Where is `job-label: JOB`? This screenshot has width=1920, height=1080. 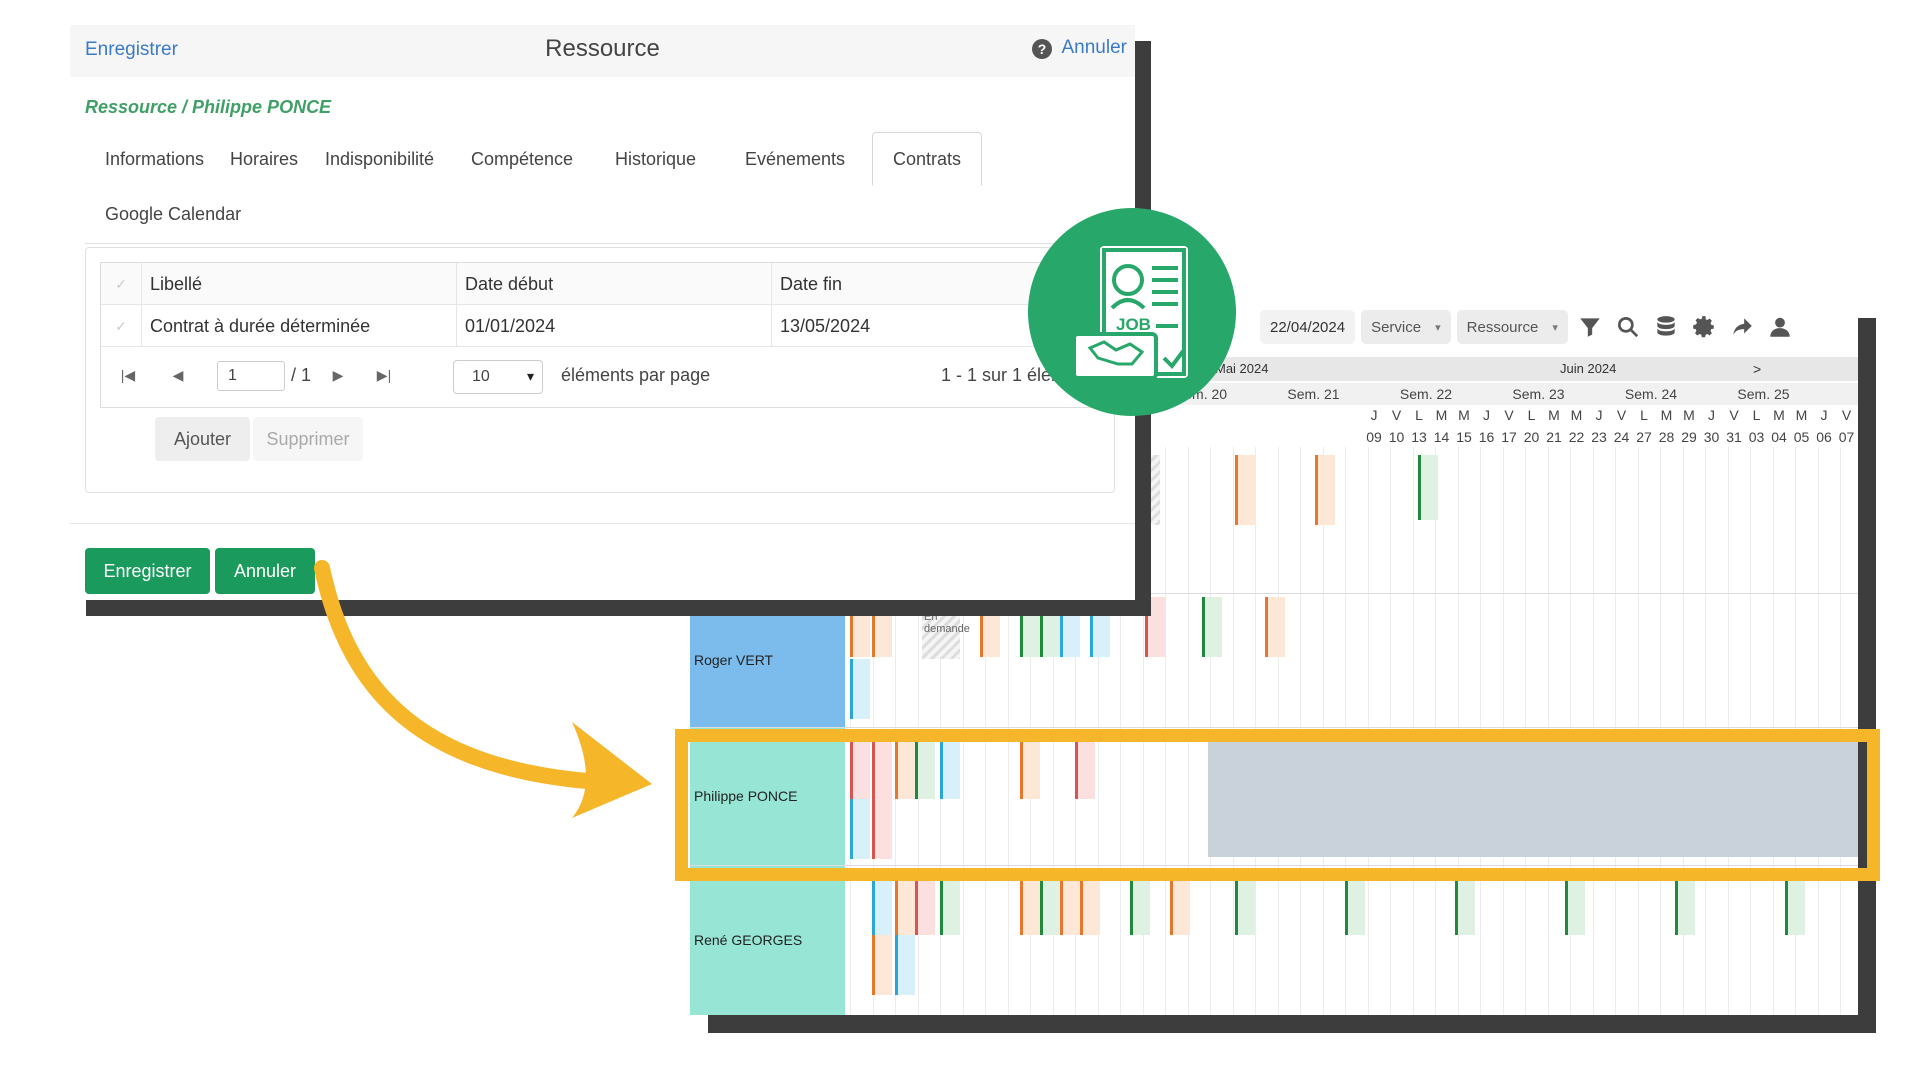 job-label: JOB is located at coordinates (1133, 324).